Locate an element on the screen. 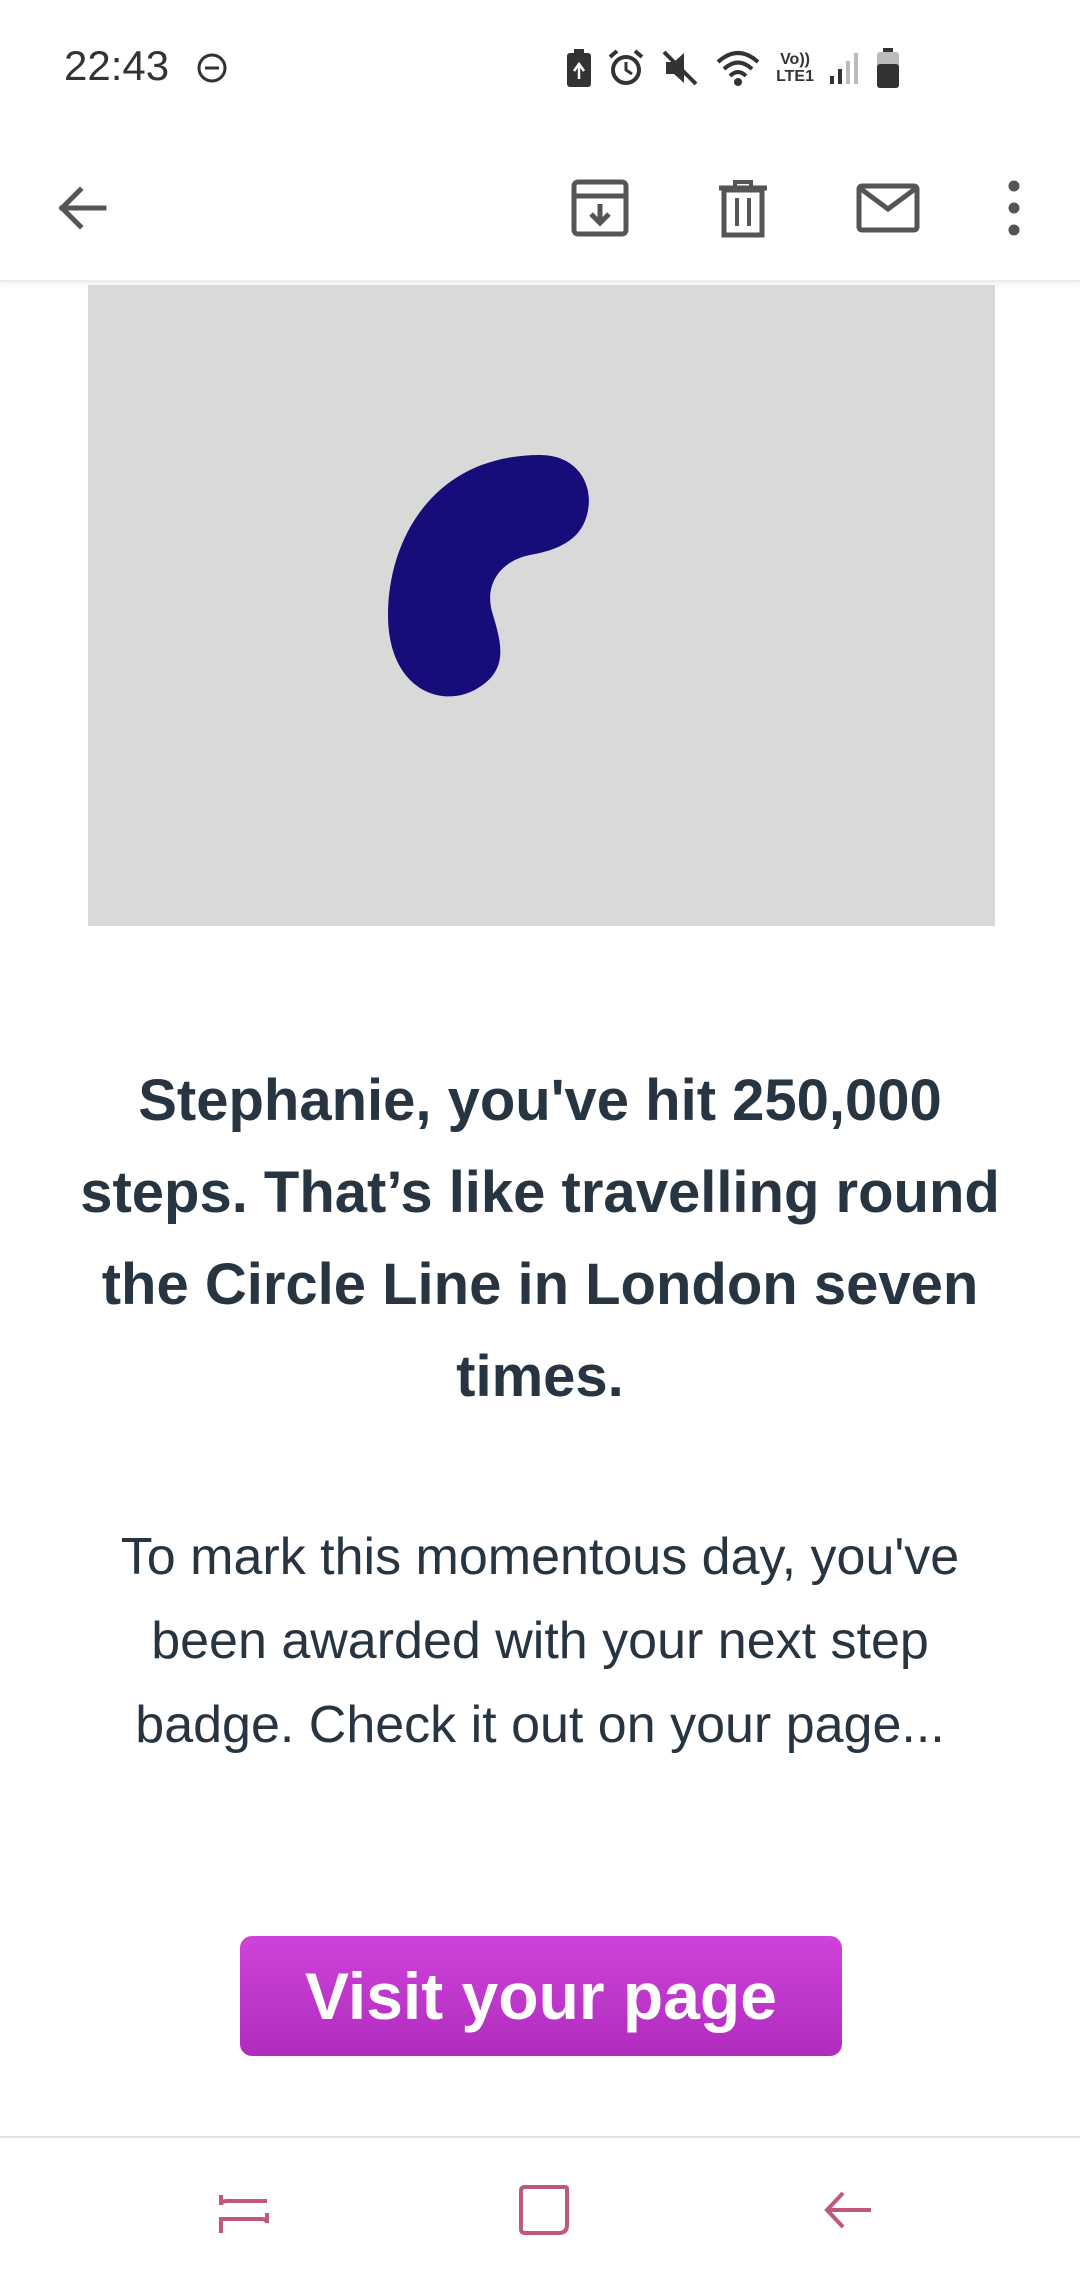  wifi-icon is located at coordinates (738, 68).